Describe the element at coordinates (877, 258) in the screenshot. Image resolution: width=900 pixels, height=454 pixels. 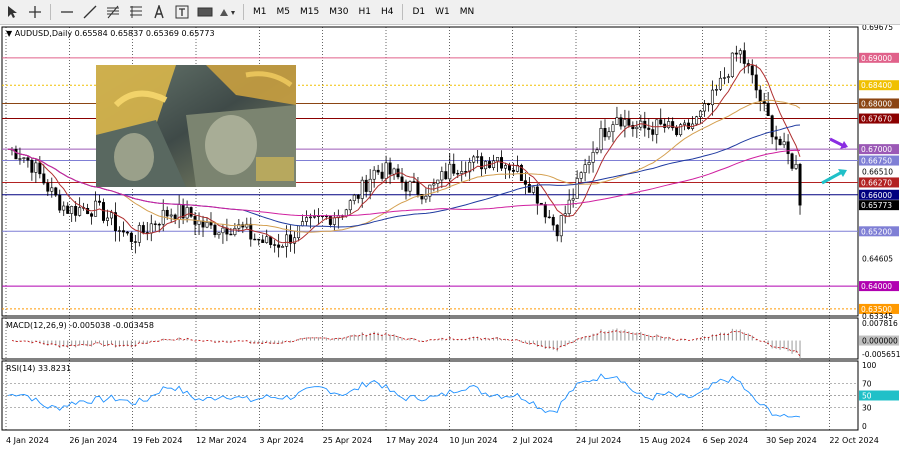
I see `price-scale-label: 0.64605` at that location.